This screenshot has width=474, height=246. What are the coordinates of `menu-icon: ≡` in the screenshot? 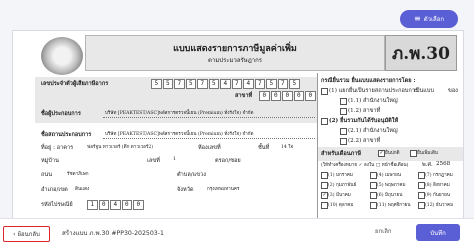 It's located at (417, 18).